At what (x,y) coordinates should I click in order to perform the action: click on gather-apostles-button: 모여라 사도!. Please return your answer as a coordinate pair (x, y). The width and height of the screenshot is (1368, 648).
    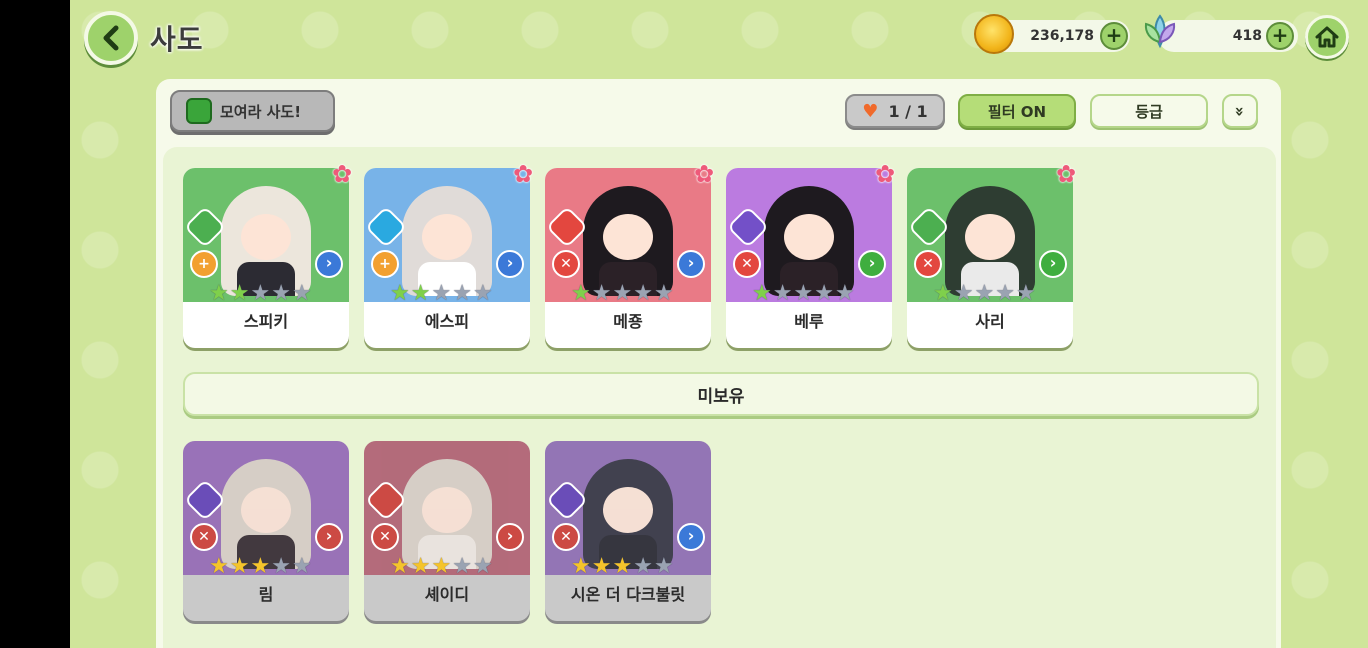
    Looking at the image, I should click on (252, 111).